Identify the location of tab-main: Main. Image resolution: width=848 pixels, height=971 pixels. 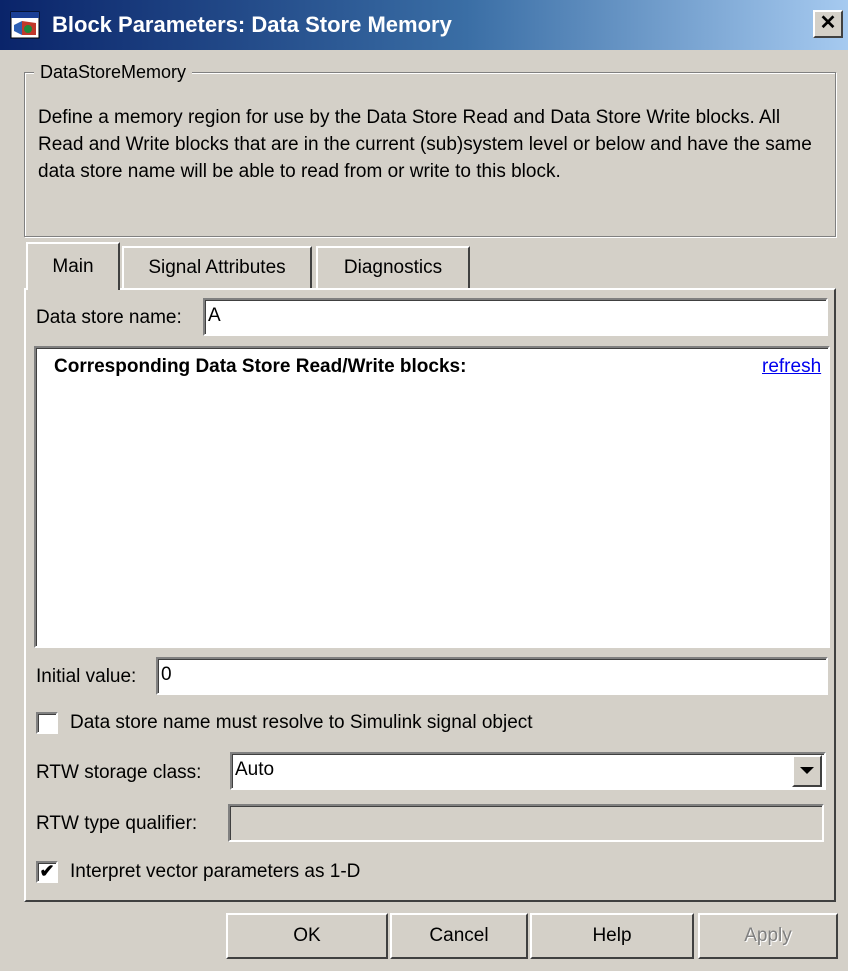
(73, 266).